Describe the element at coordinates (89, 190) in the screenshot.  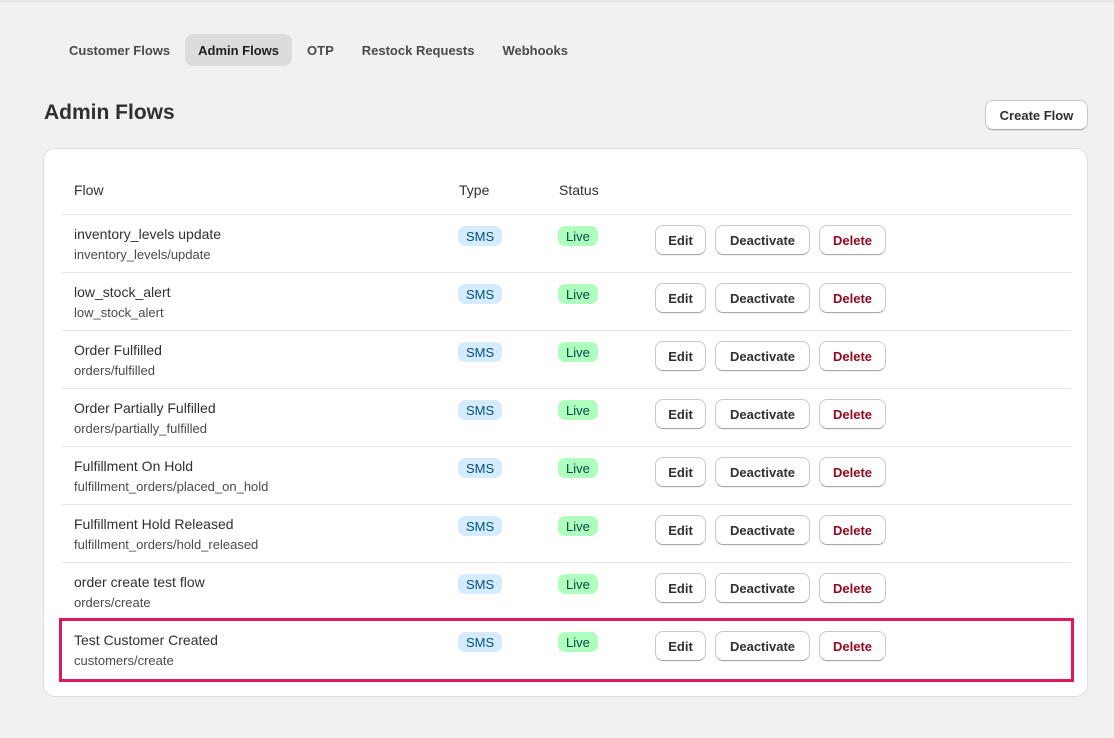
I see `column-header-flow: Flow` at that location.